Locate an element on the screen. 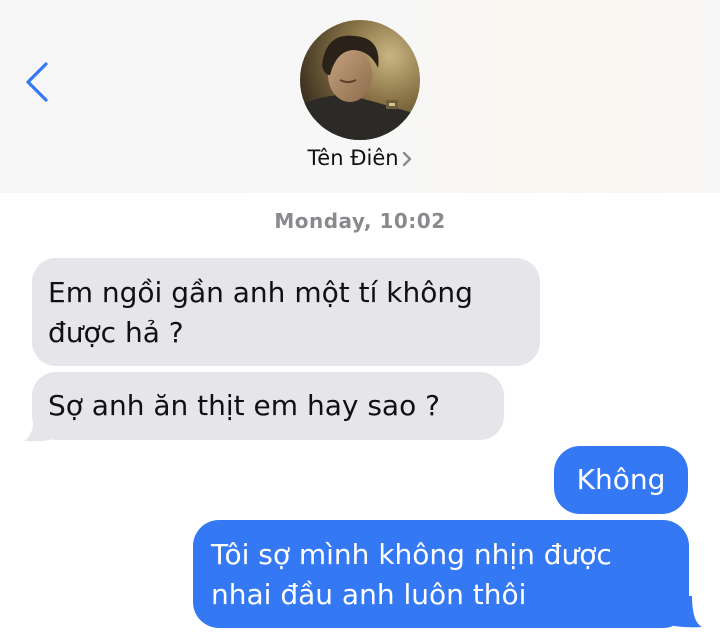 The width and height of the screenshot is (720, 633). incoming-bubble-tail is located at coordinates (37, 427).